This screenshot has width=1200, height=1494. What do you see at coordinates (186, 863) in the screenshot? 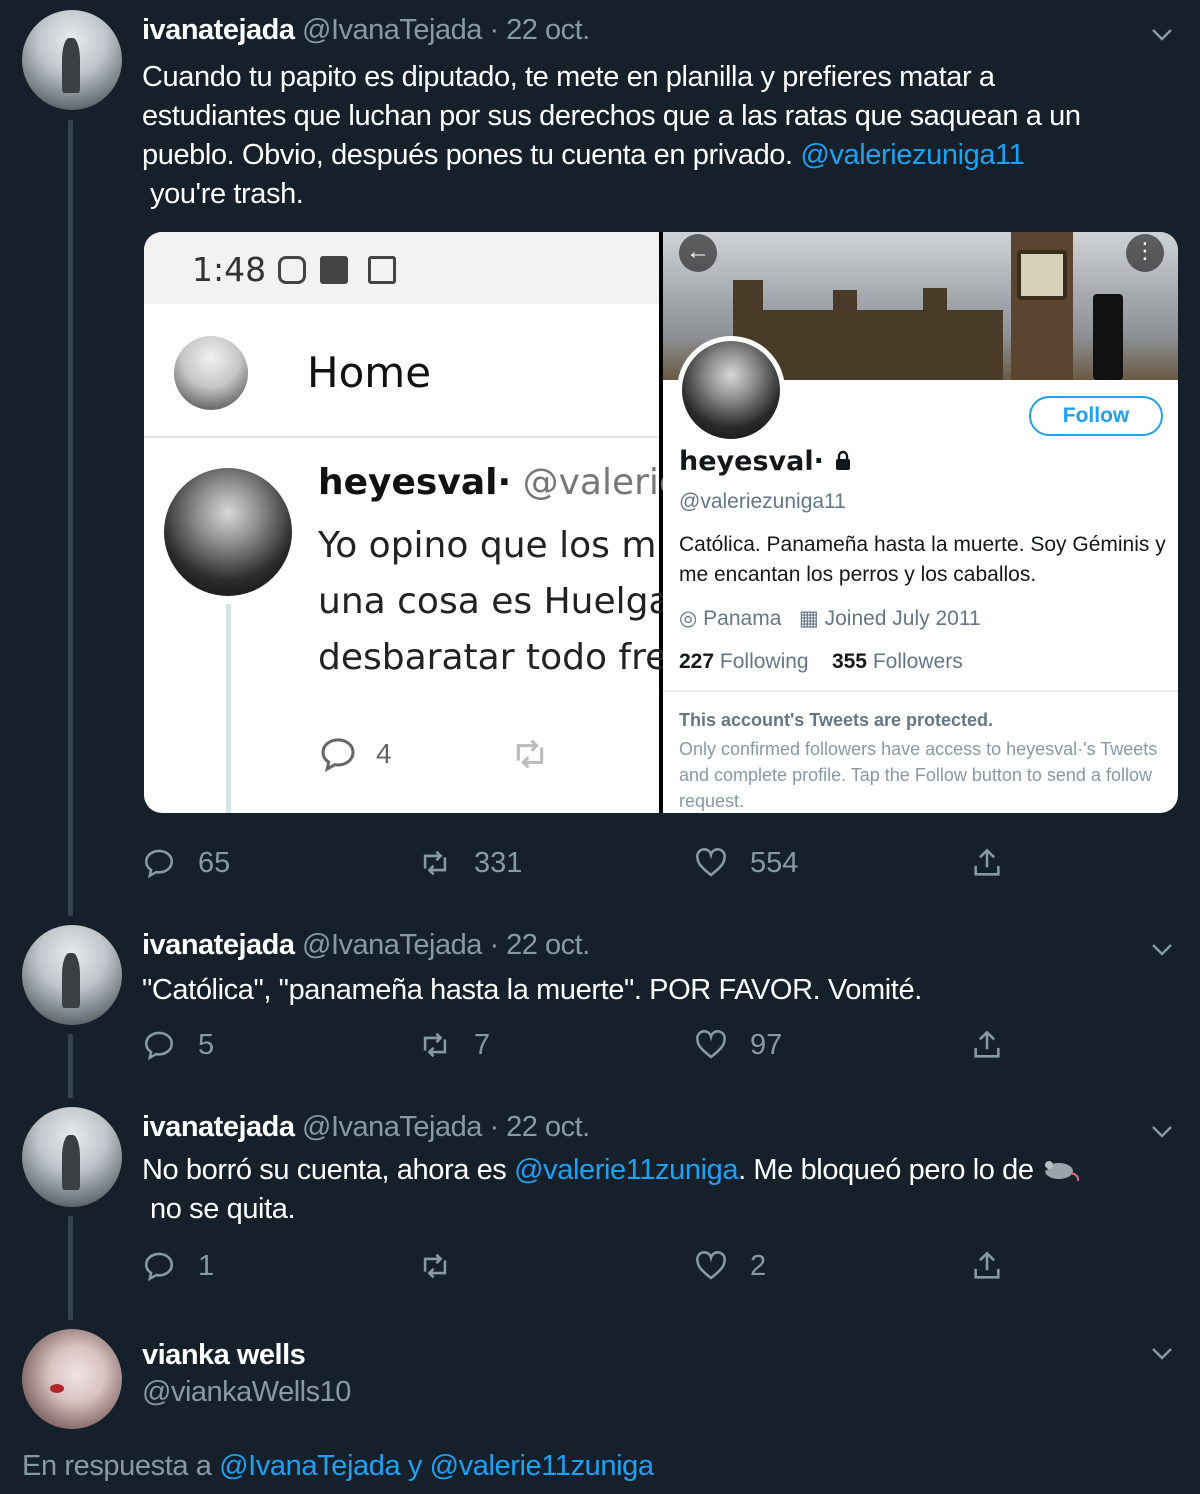
I see `reply-button: 65` at bounding box center [186, 863].